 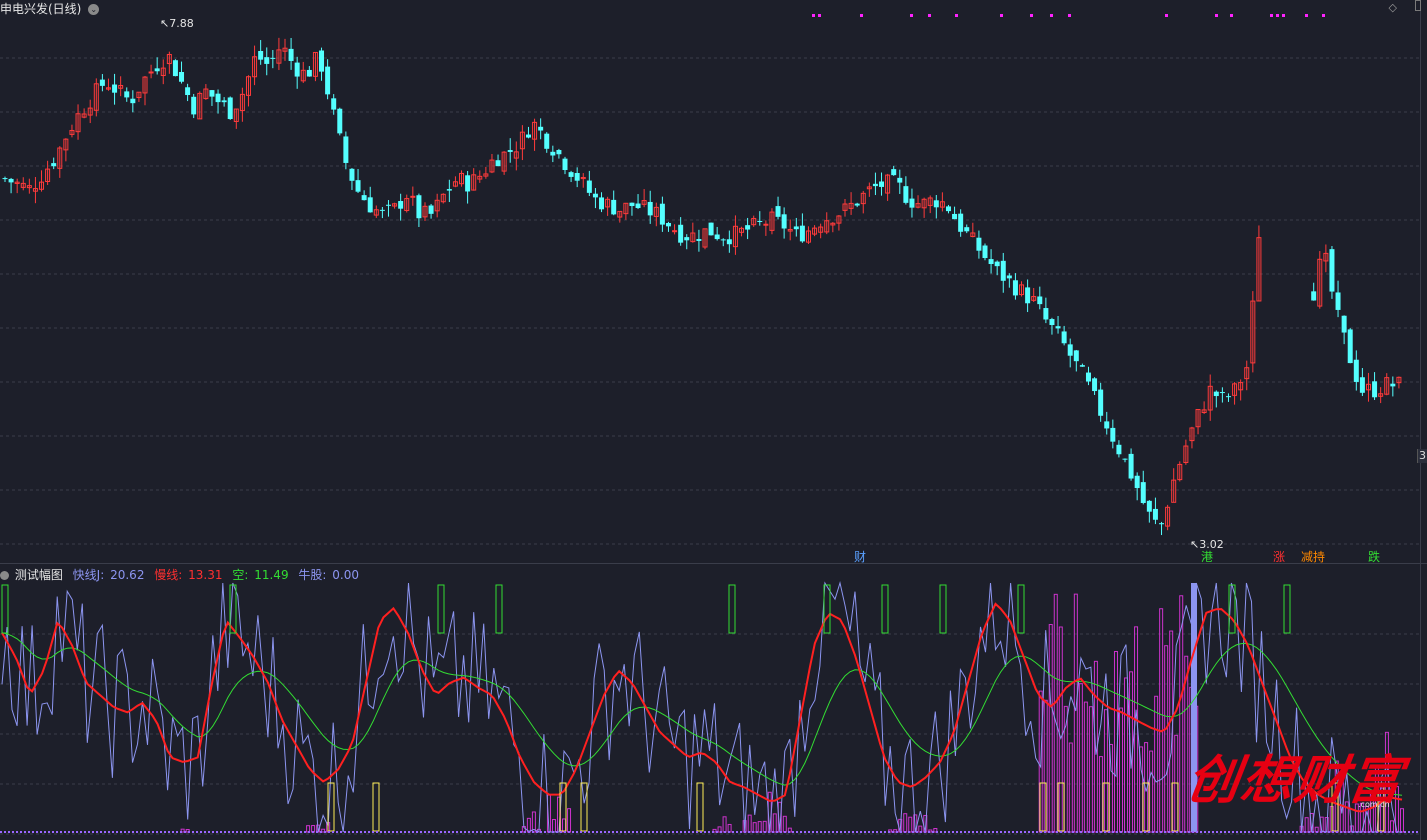 I want to click on diamond-icon: ◇, so click(x=1393, y=7).